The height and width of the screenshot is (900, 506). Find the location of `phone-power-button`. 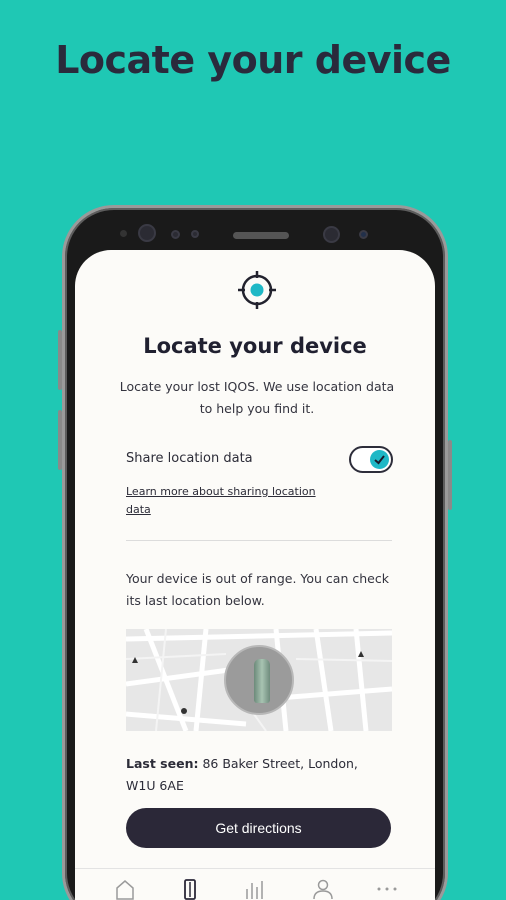

phone-power-button is located at coordinates (450, 475).